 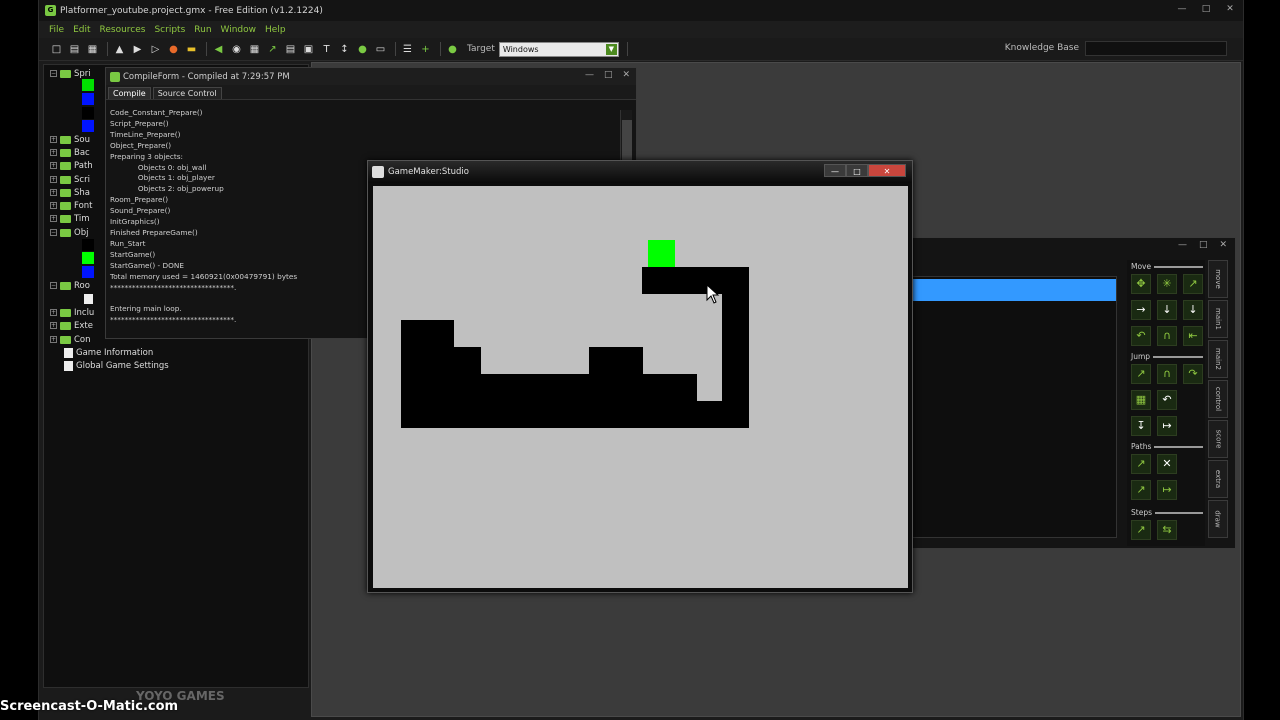 I want to click on selected-event, so click(x=998, y=290).